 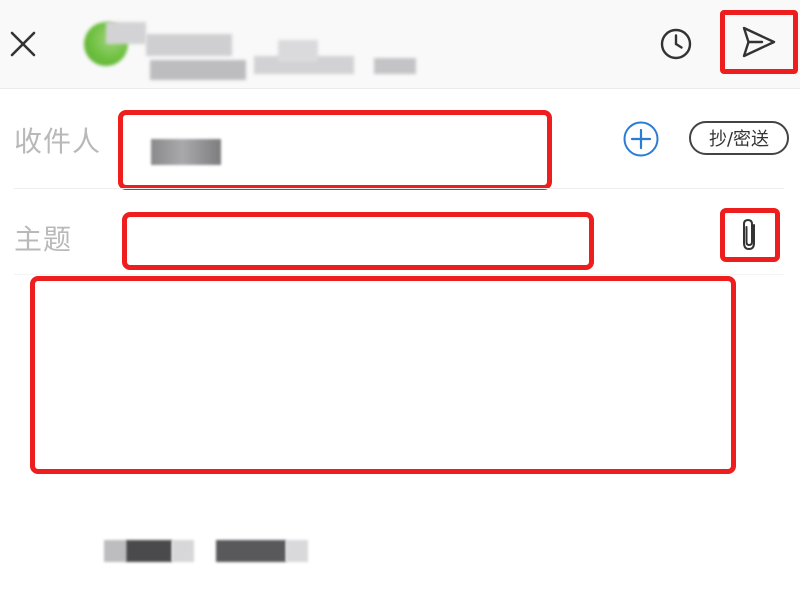 I want to click on paperclip-icon, so click(x=749, y=234).